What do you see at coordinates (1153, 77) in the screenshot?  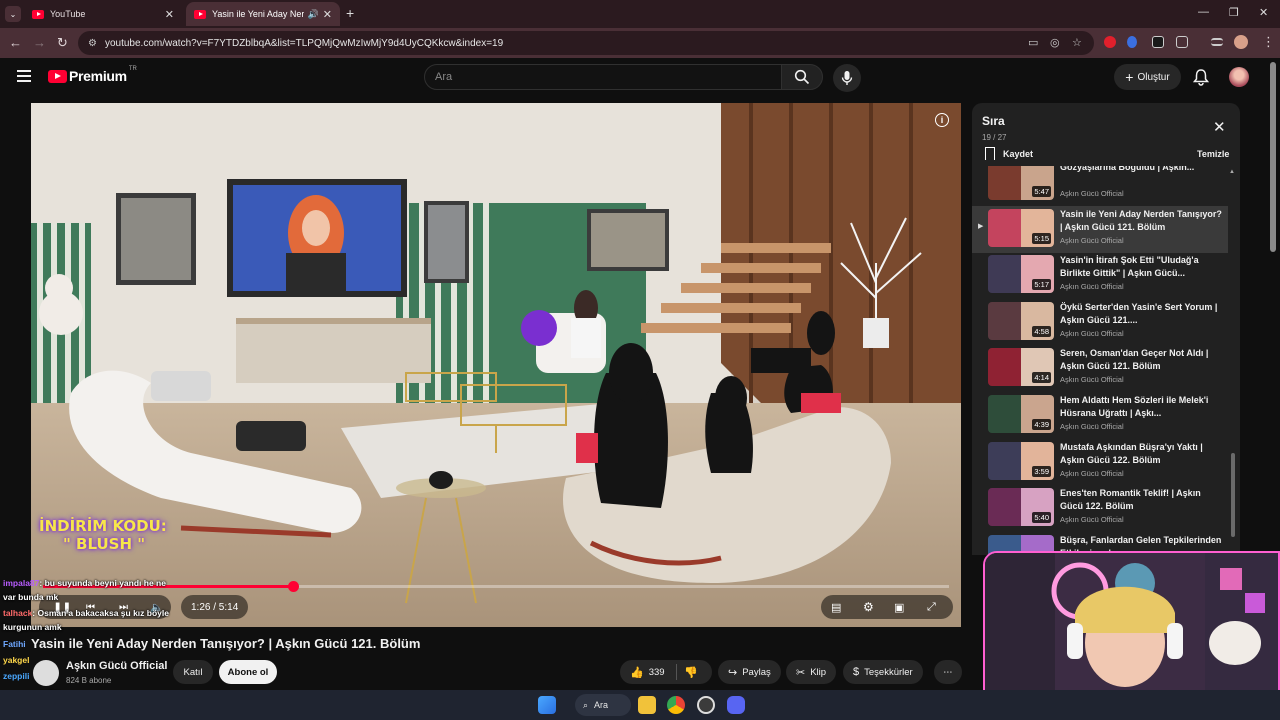 I see `create-label: Oluştur` at bounding box center [1153, 77].